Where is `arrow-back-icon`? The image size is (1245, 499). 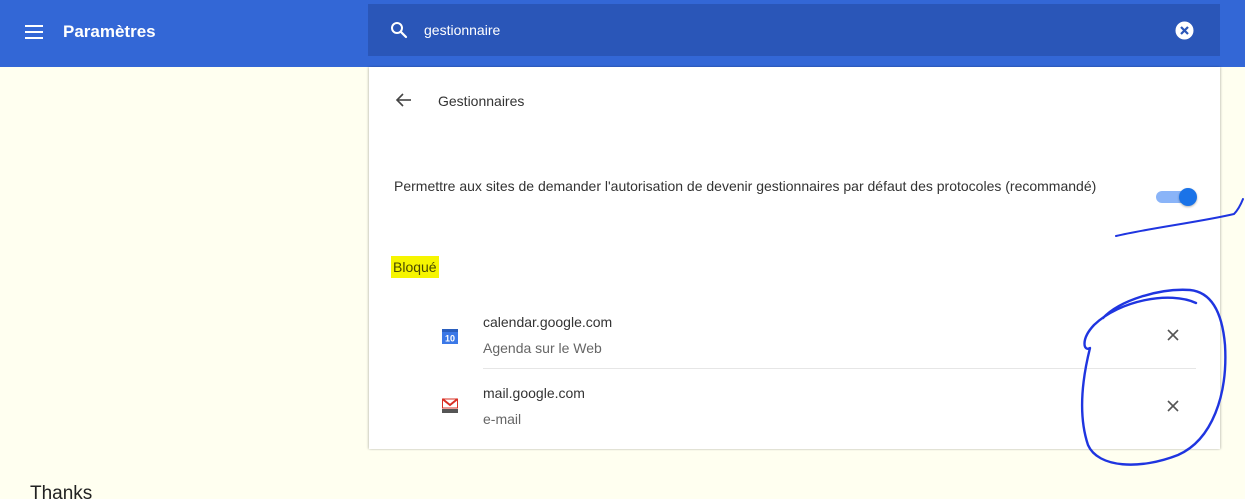
arrow-back-icon is located at coordinates (404, 100).